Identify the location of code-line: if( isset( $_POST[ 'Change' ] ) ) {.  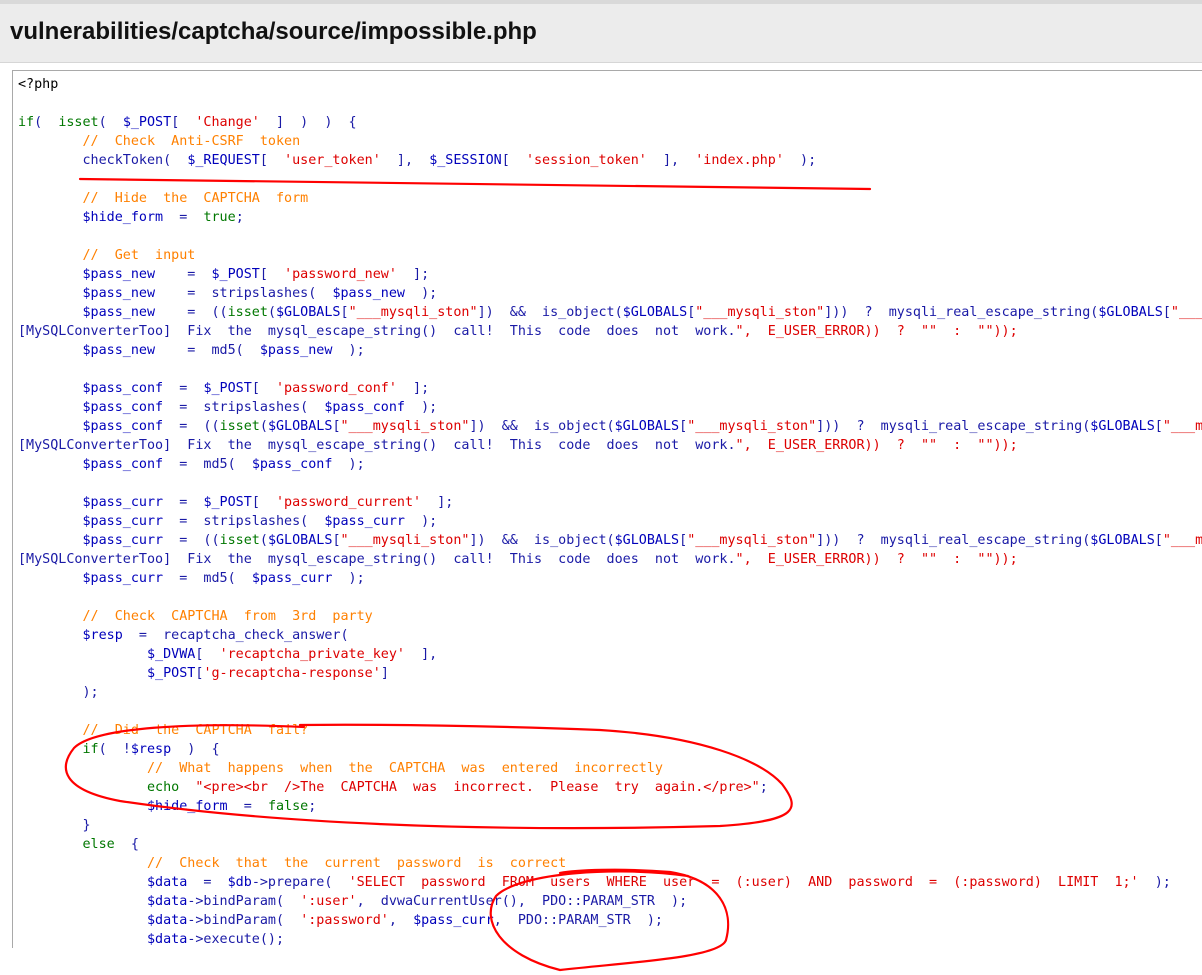
(187, 122).